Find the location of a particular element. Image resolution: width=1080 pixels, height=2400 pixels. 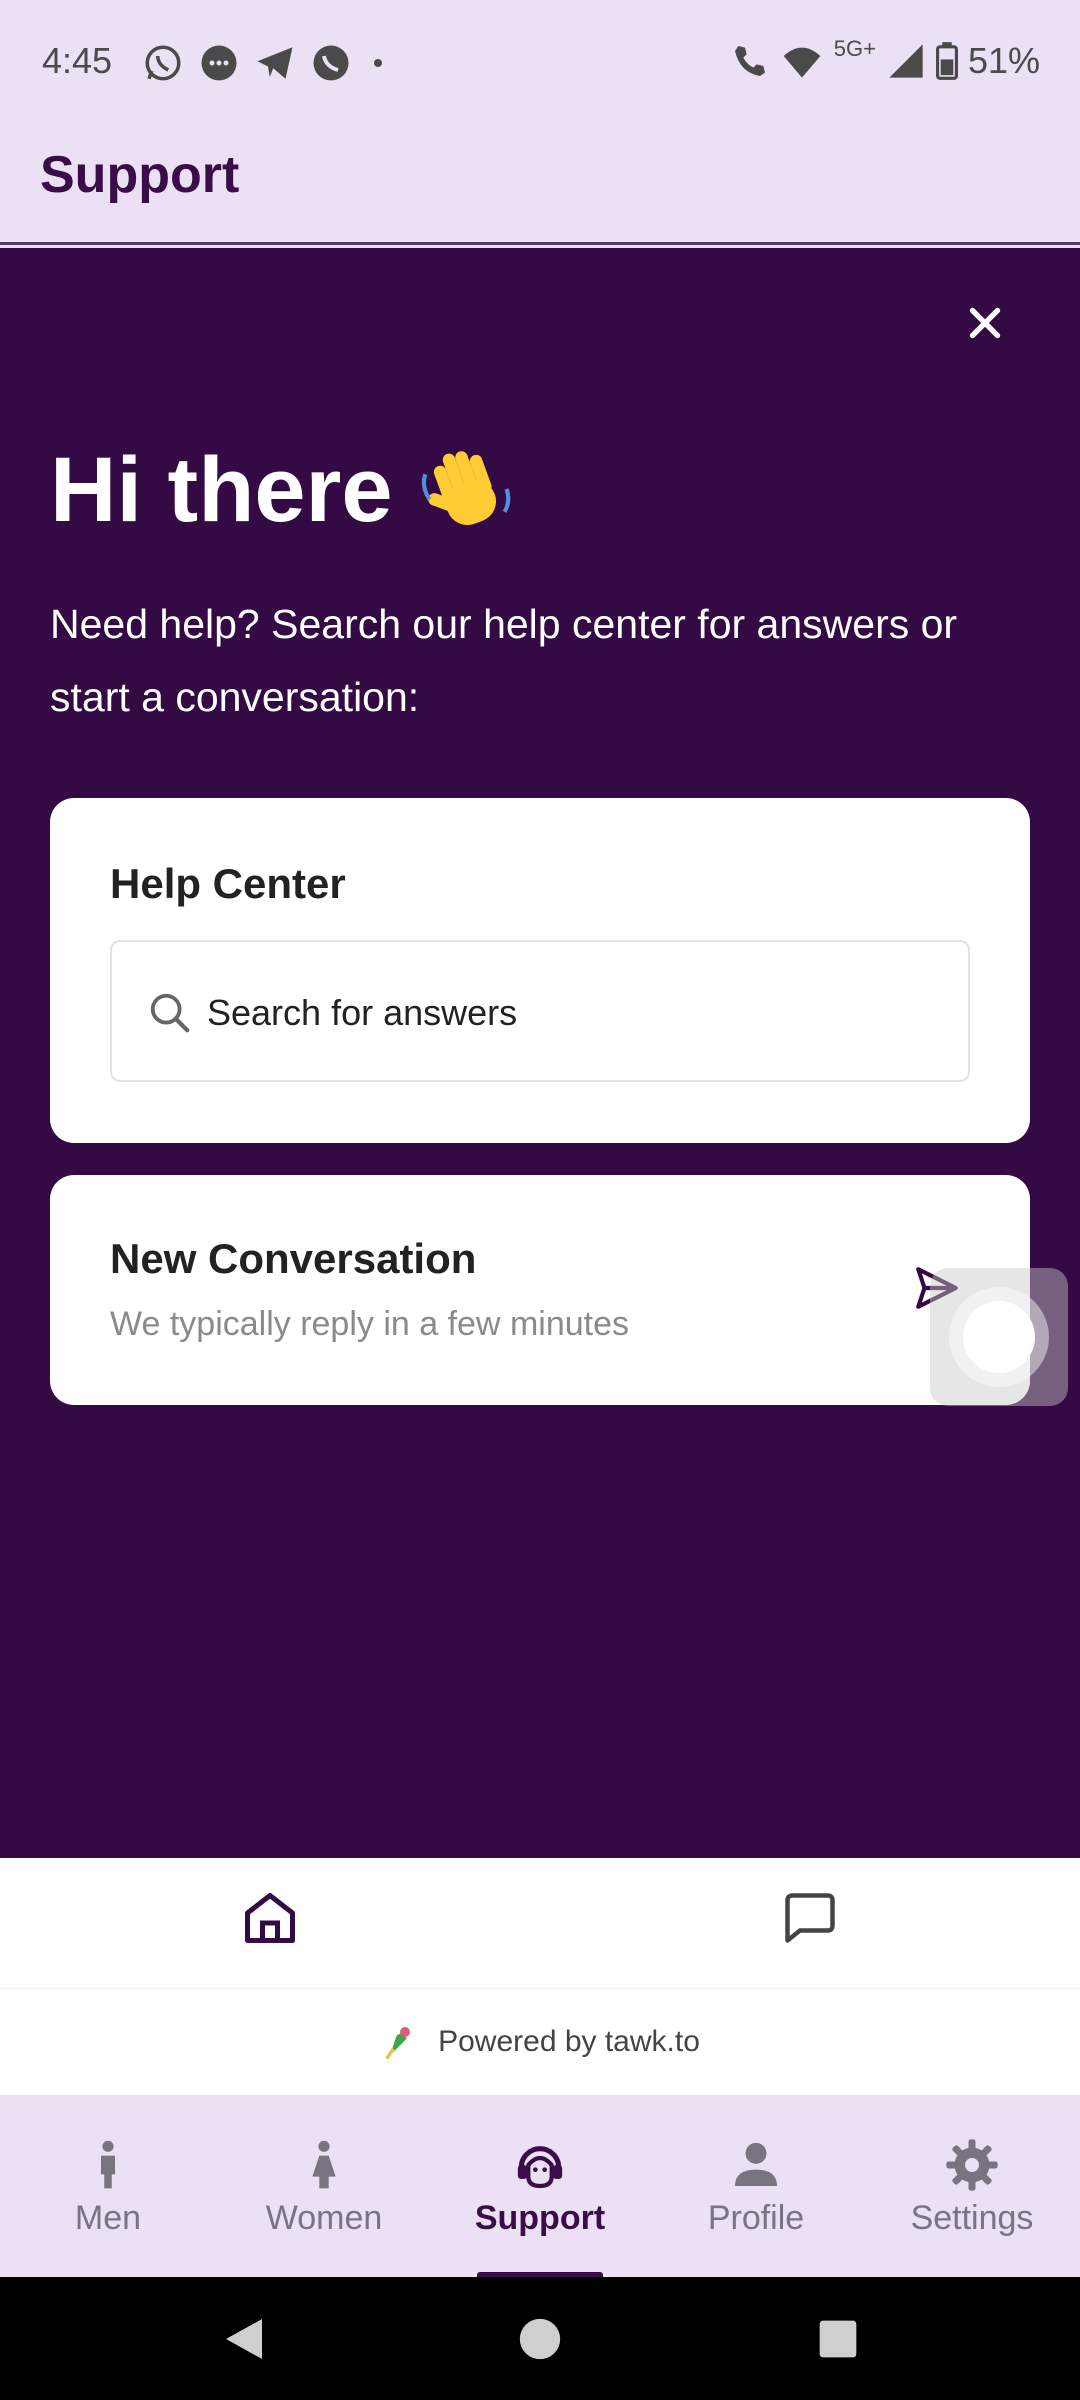

person-icon is located at coordinates (756, 2164).